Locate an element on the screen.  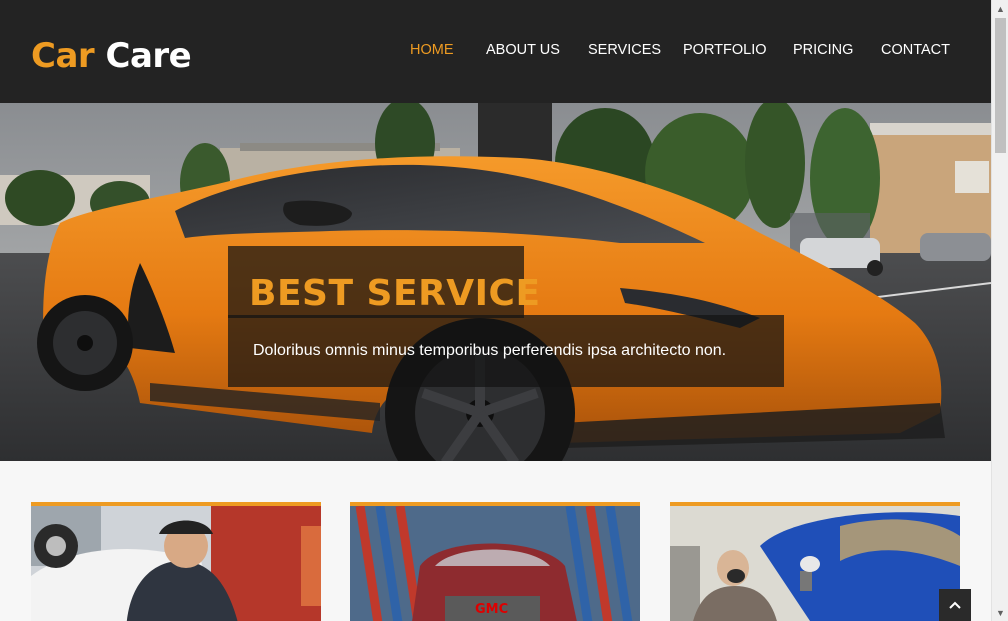
scroll-up-button: ▲ is located at coordinates (1000, 8).